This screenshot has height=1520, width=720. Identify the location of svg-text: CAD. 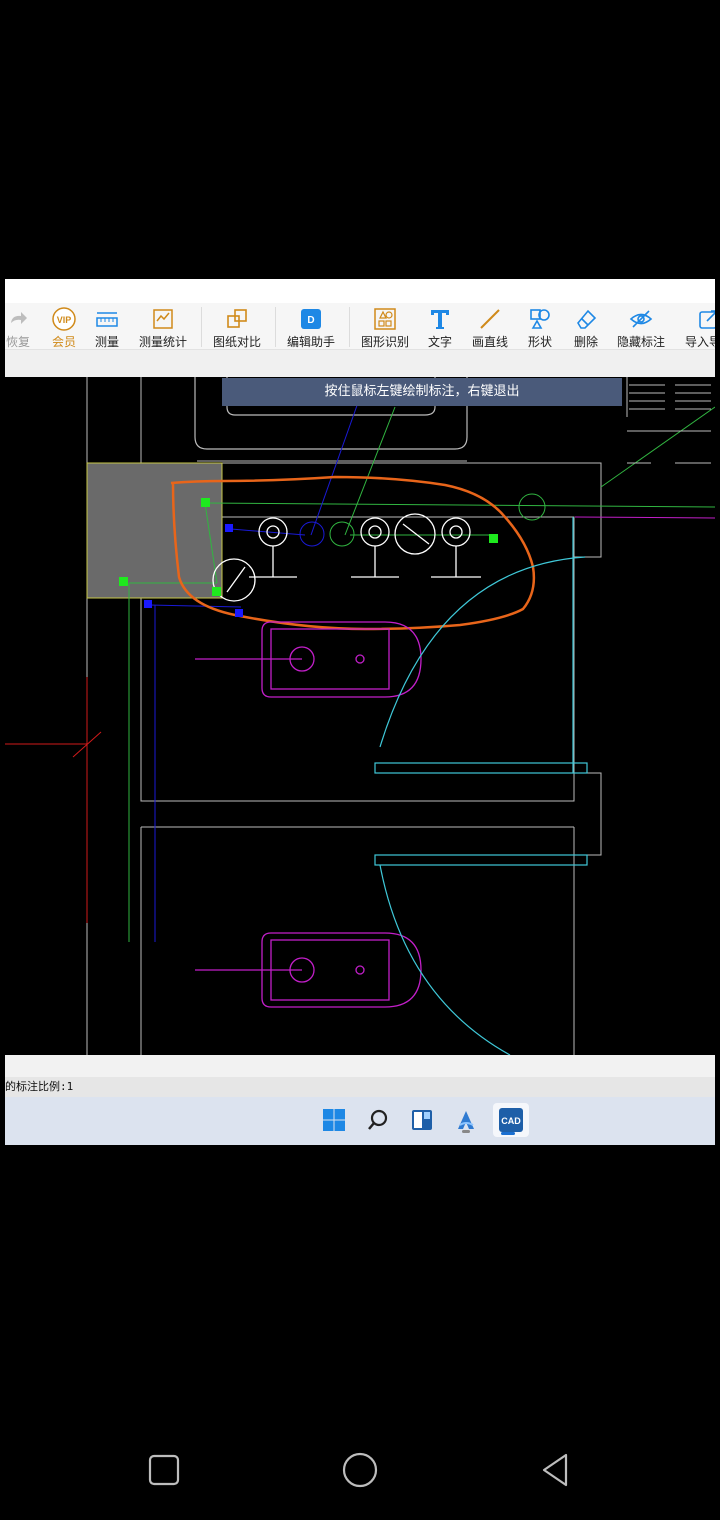
(511, 1121).